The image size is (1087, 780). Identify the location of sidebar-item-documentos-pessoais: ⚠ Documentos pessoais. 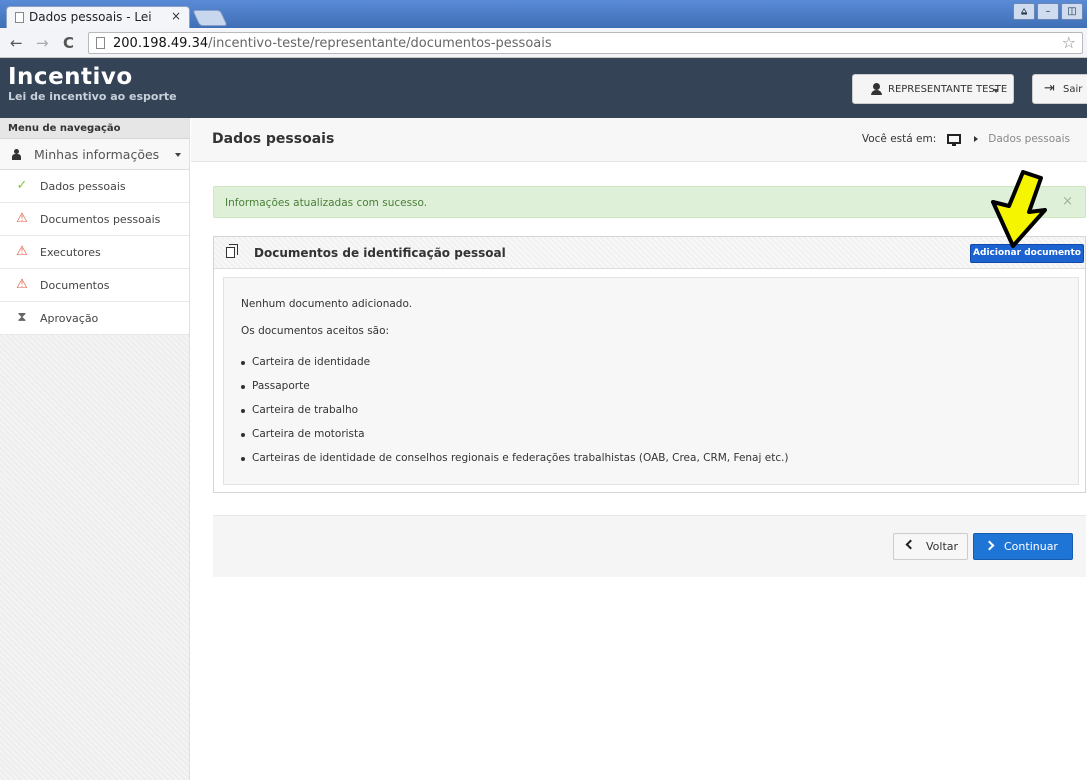
(94, 219).